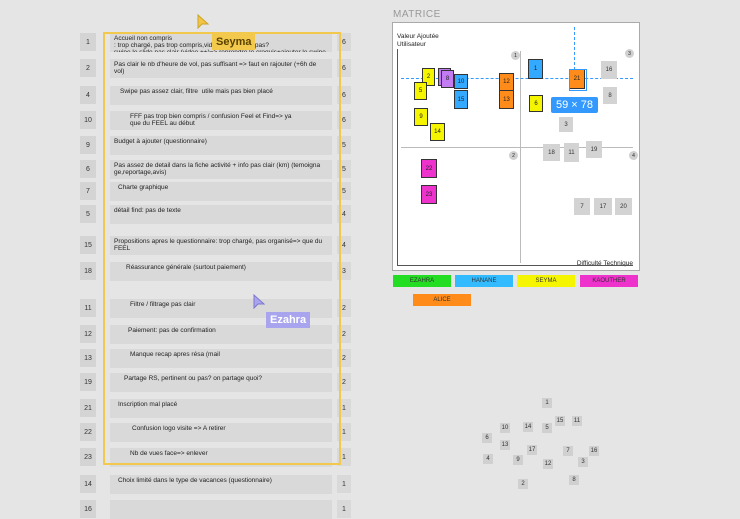 The image size is (740, 519). Describe the element at coordinates (574, 480) in the screenshot. I see `loose-sticky-note: 8` at that location.